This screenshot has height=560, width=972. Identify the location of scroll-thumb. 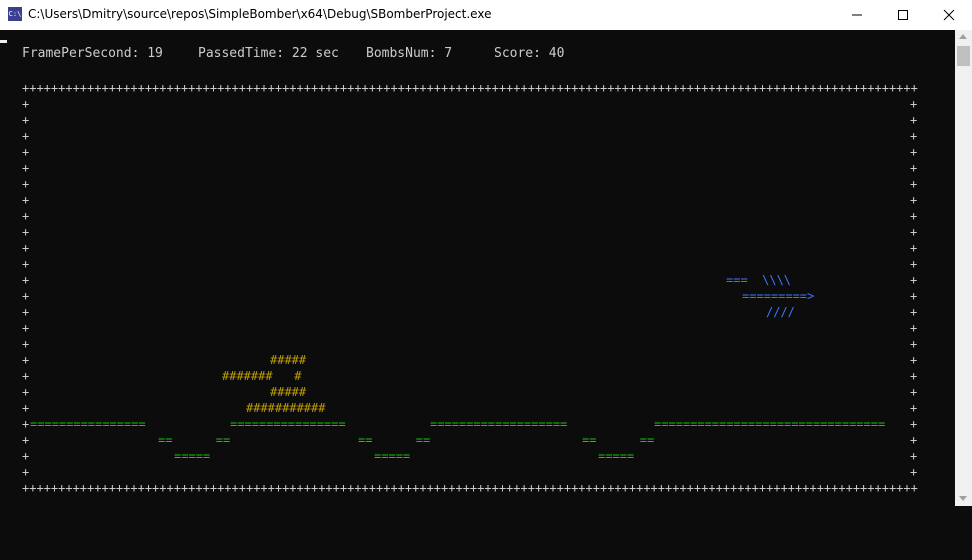
(963, 56).